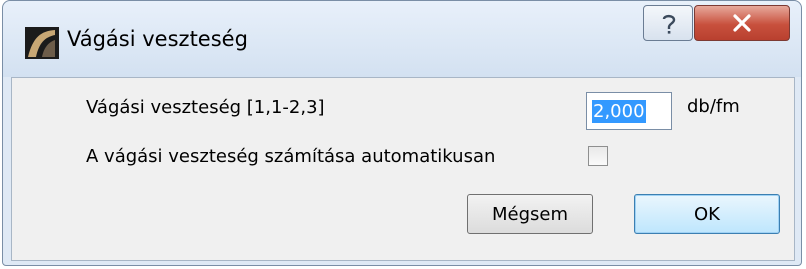 The width and height of the screenshot is (806, 269). I want to click on close-button, so click(742, 23).